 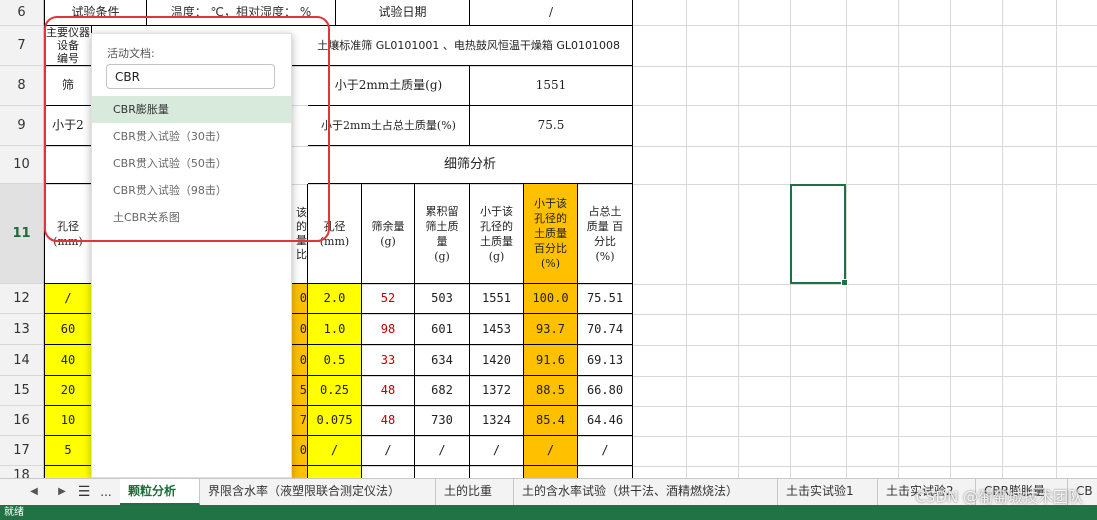 What do you see at coordinates (318, 492) in the screenshot?
I see `tab-atterberg-limits: 界限含水率（液塑限联合测定仪法）` at bounding box center [318, 492].